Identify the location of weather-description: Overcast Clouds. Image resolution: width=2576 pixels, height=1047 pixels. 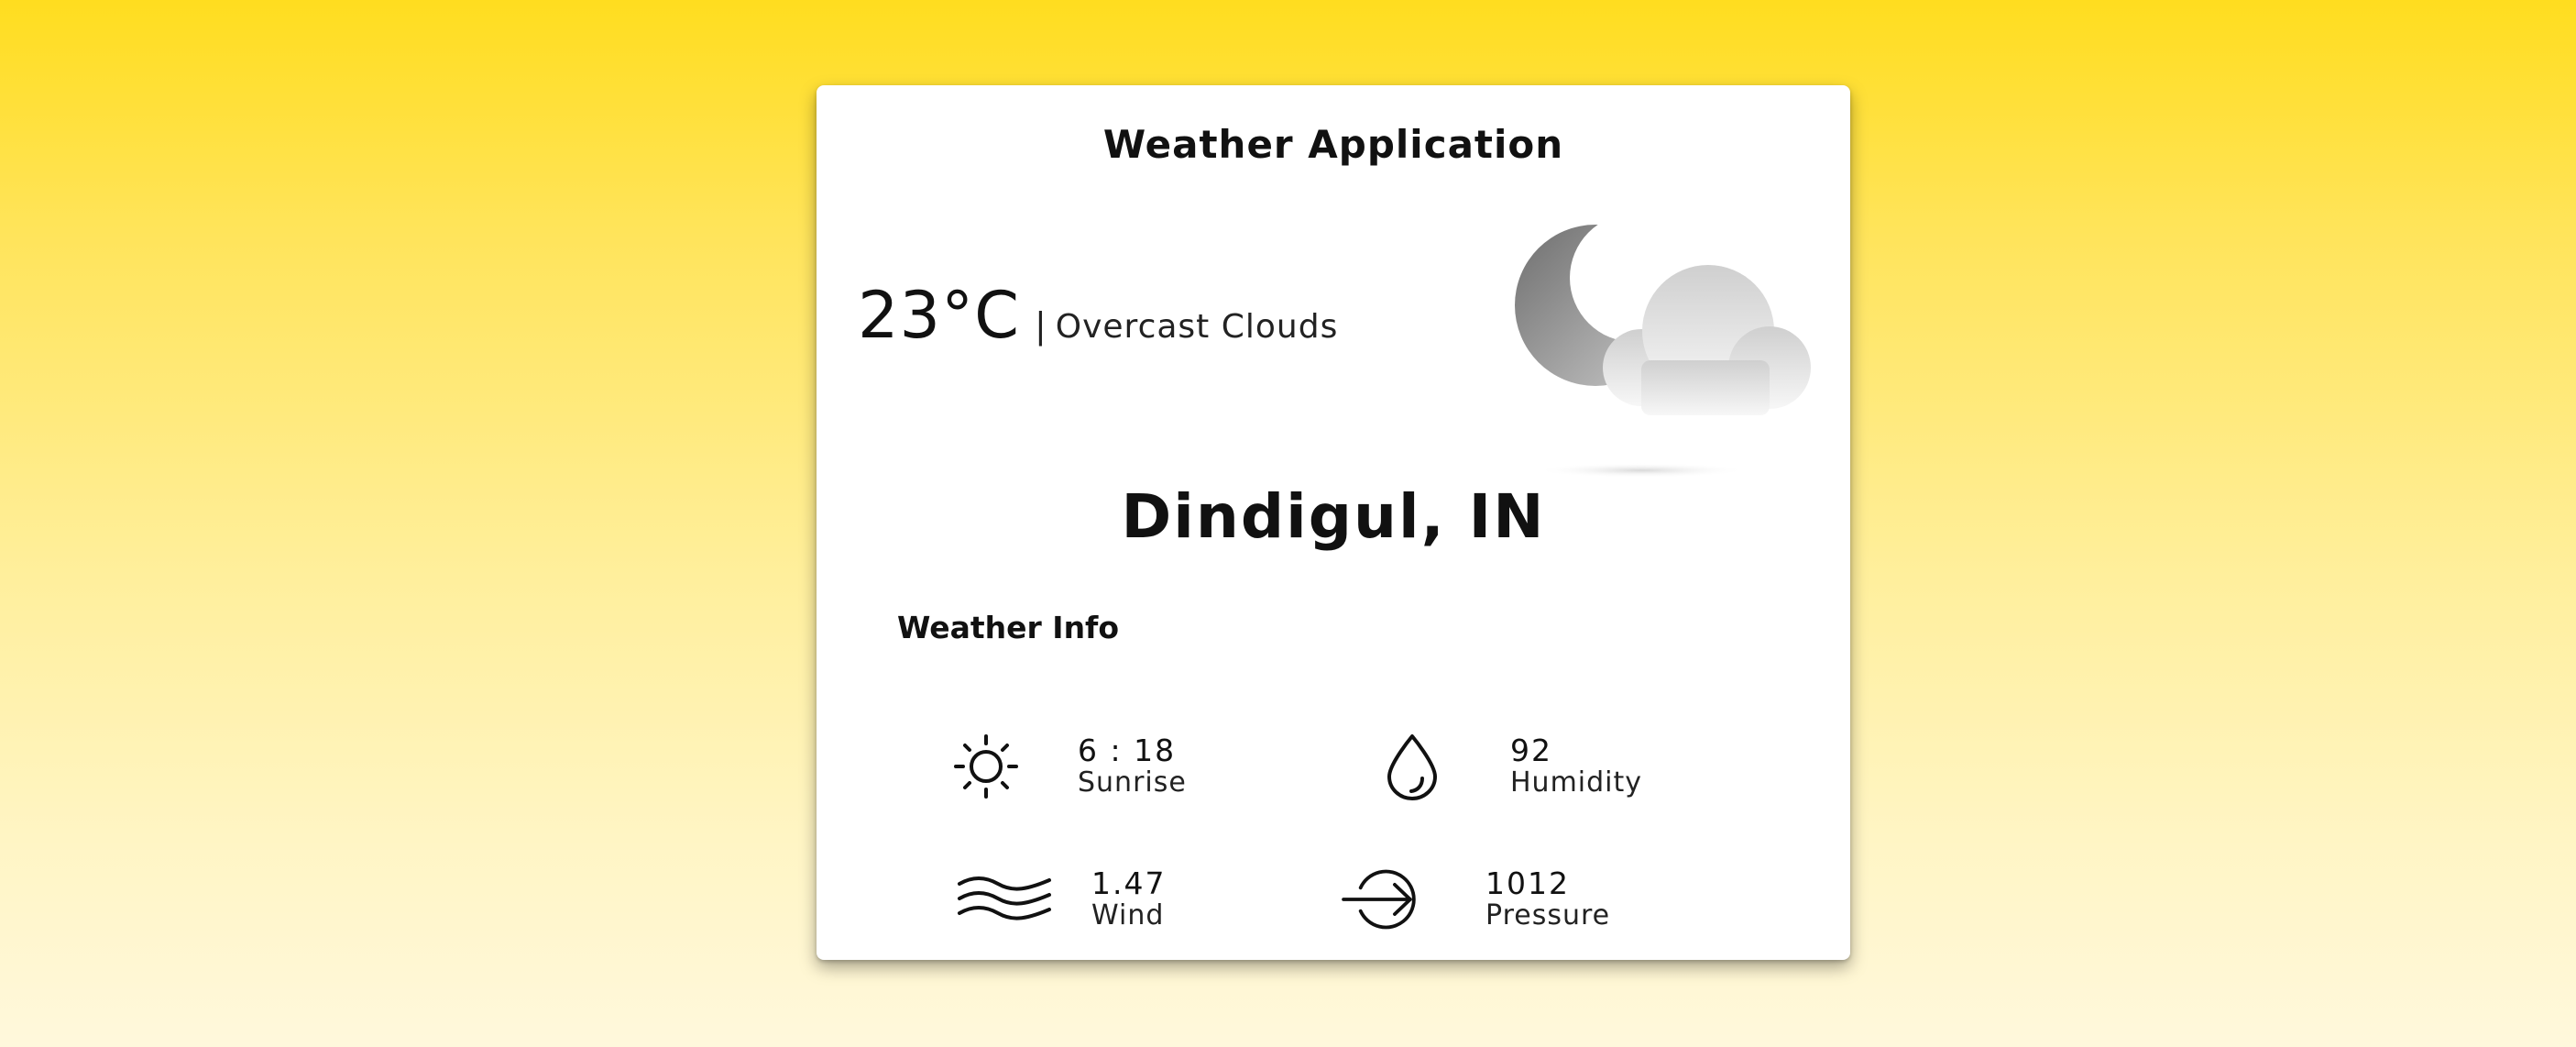
(1197, 327).